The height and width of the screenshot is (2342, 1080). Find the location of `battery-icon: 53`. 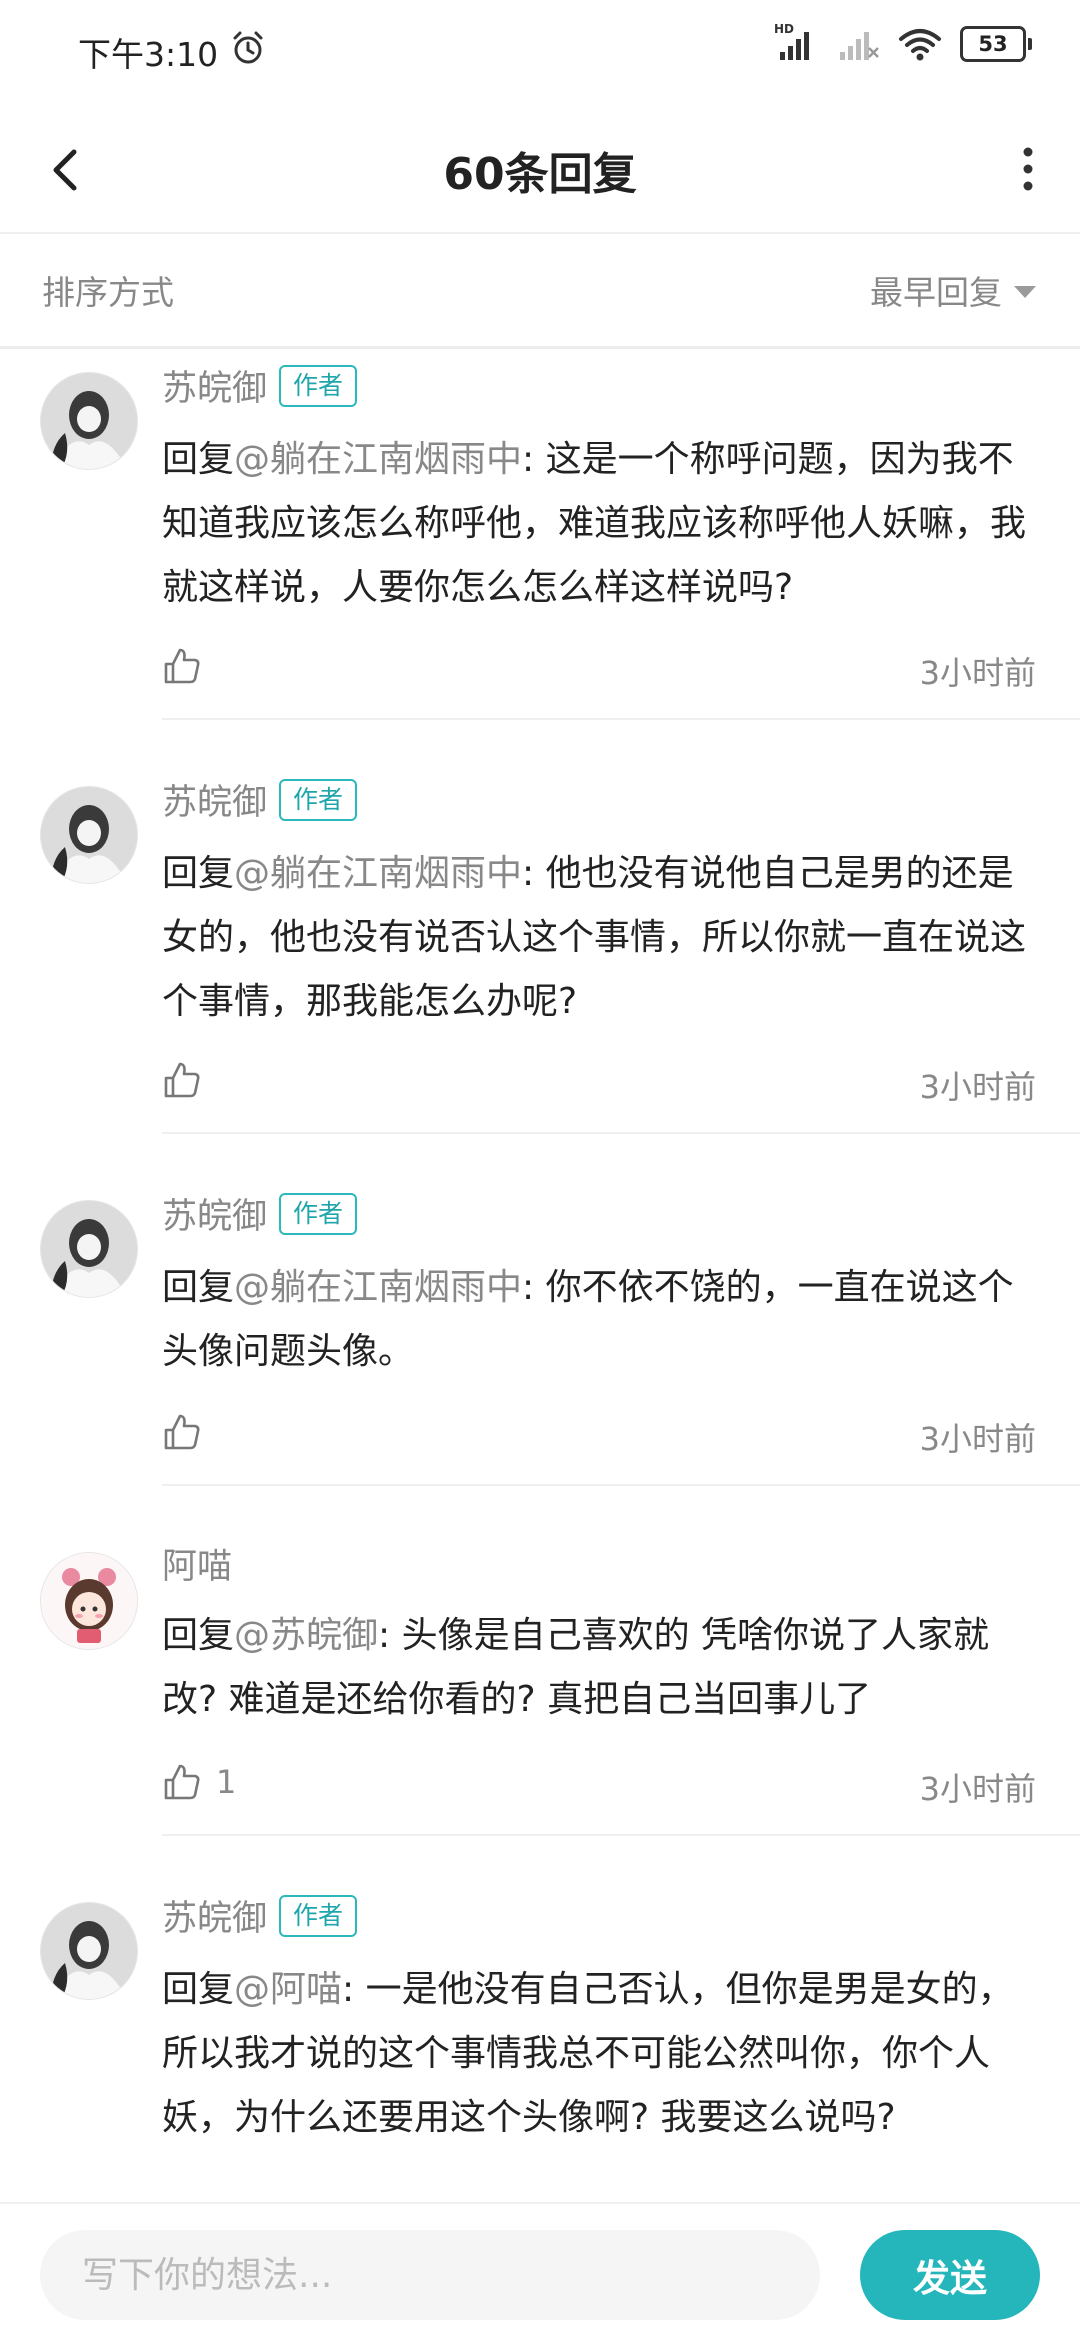

battery-icon: 53 is located at coordinates (996, 44).